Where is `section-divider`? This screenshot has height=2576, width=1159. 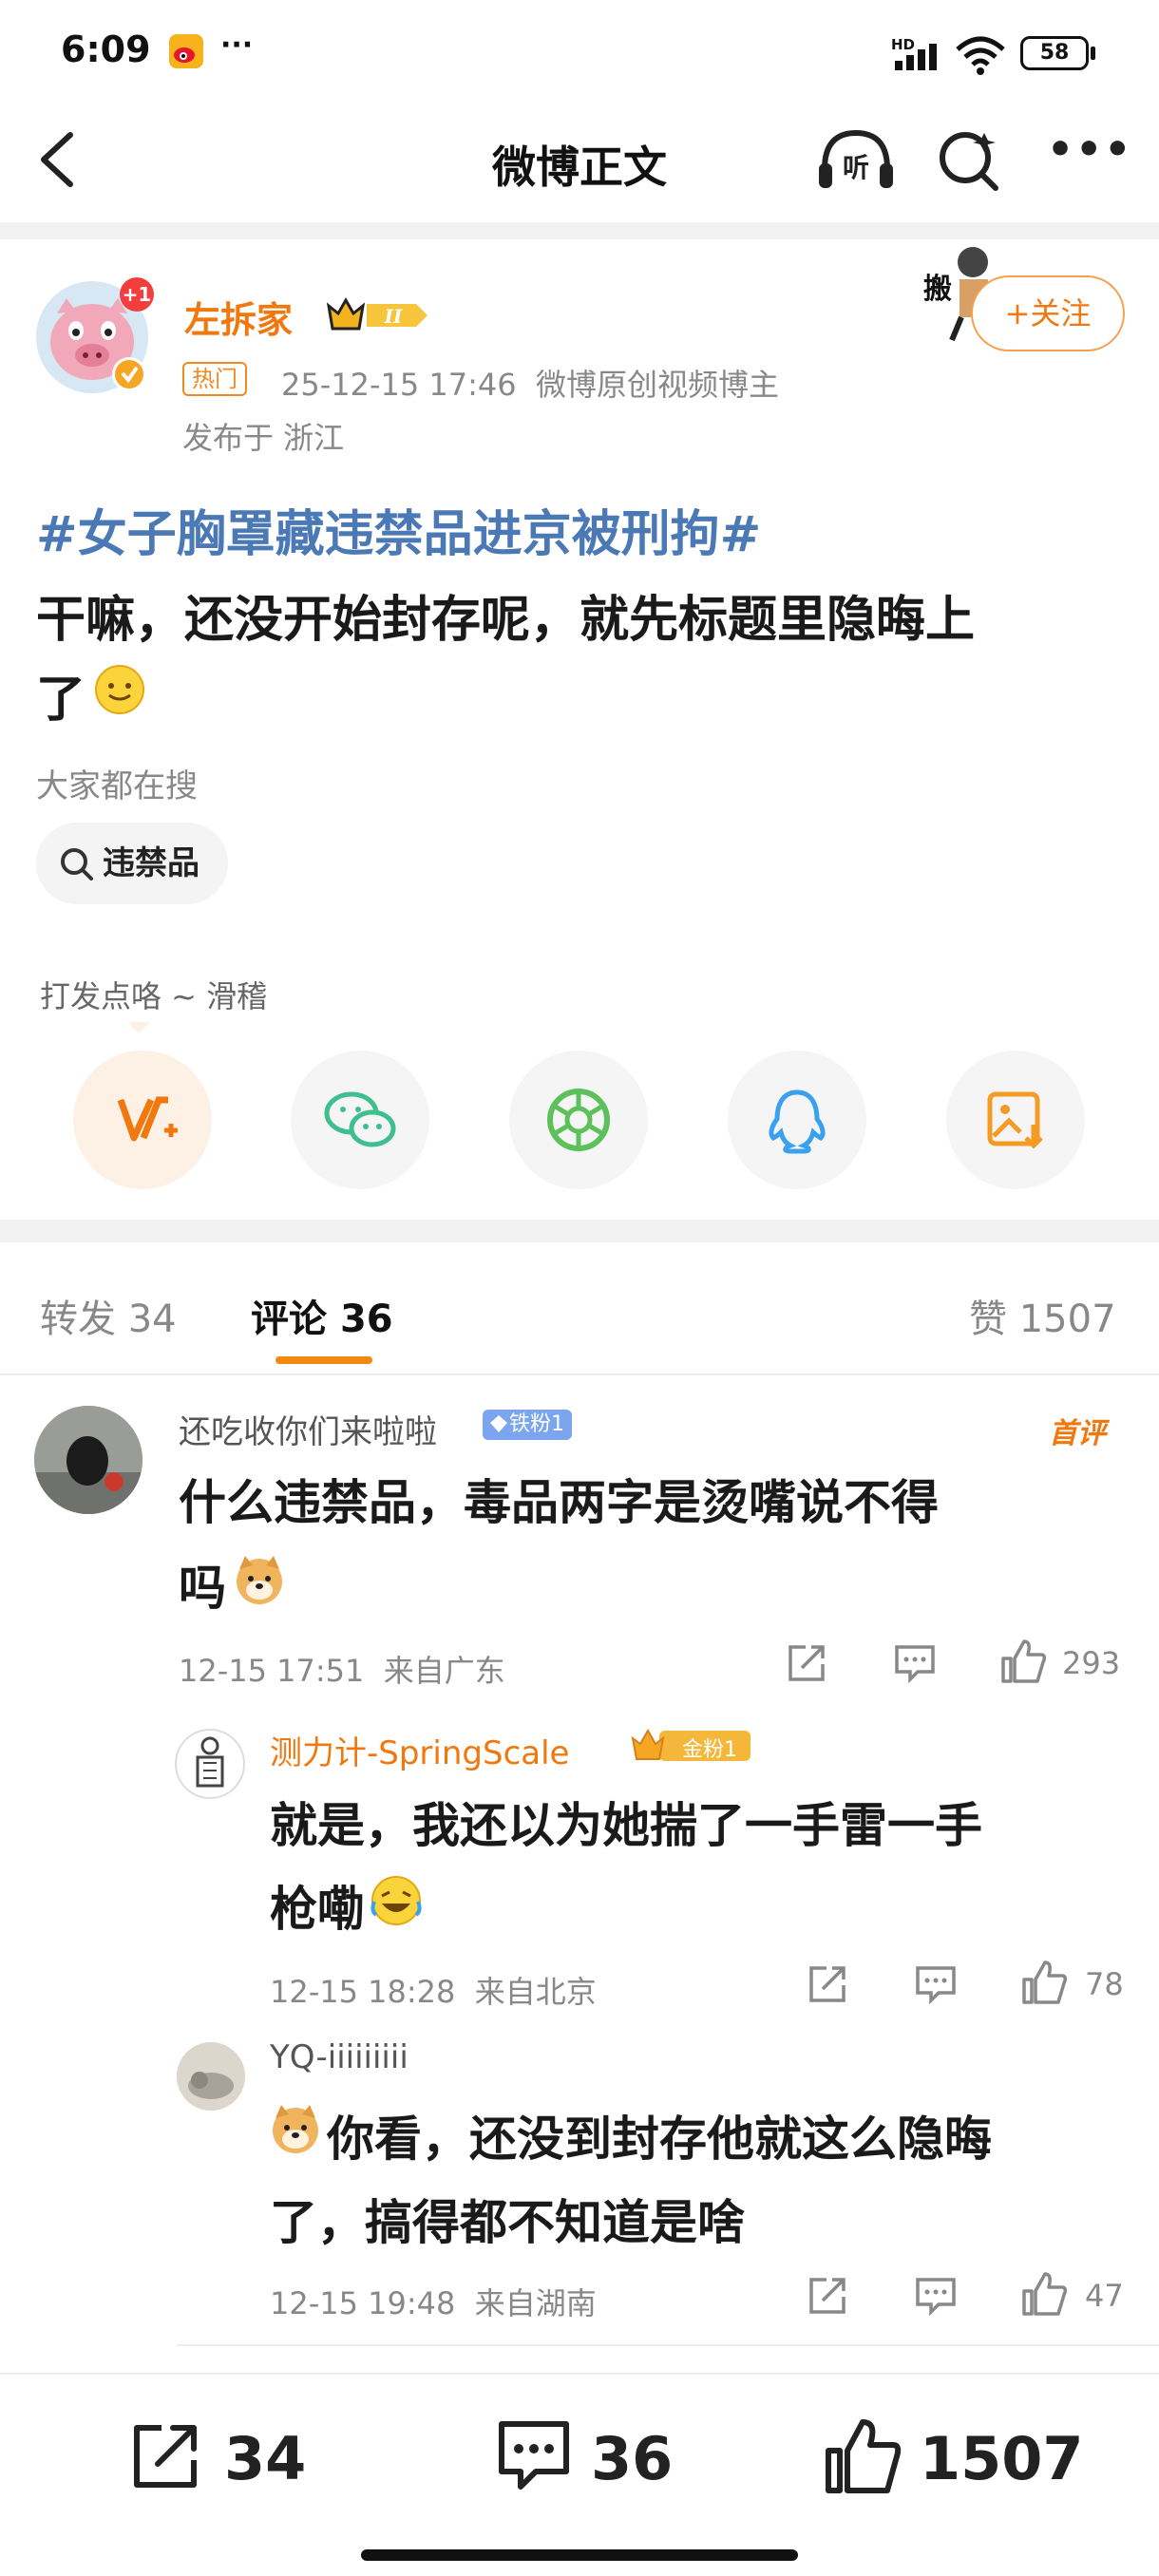 section-divider is located at coordinates (579, 1231).